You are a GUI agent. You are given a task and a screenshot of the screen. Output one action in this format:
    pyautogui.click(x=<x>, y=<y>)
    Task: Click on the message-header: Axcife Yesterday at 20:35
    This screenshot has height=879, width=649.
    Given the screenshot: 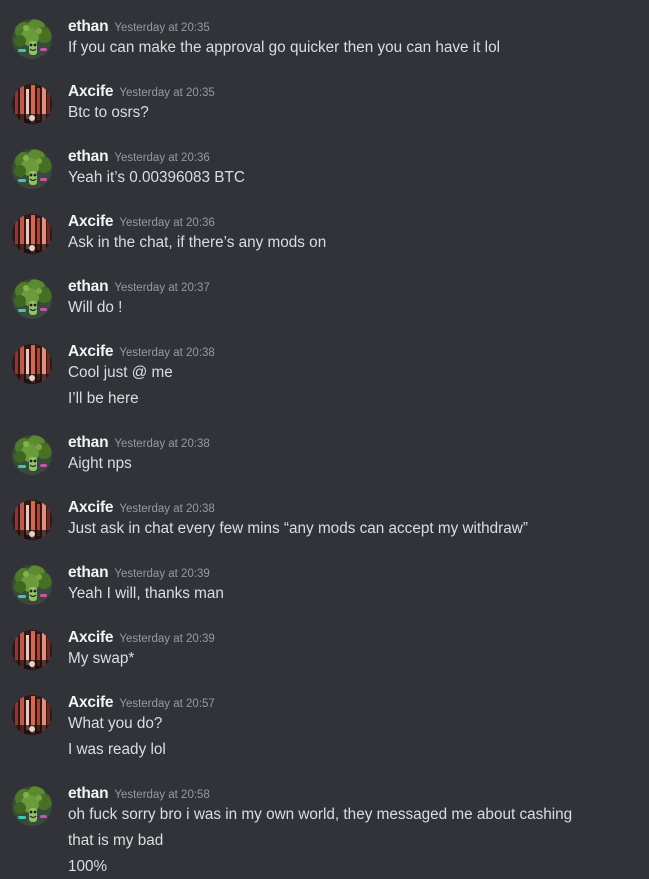 What is the action you would take?
    pyautogui.click(x=350, y=92)
    